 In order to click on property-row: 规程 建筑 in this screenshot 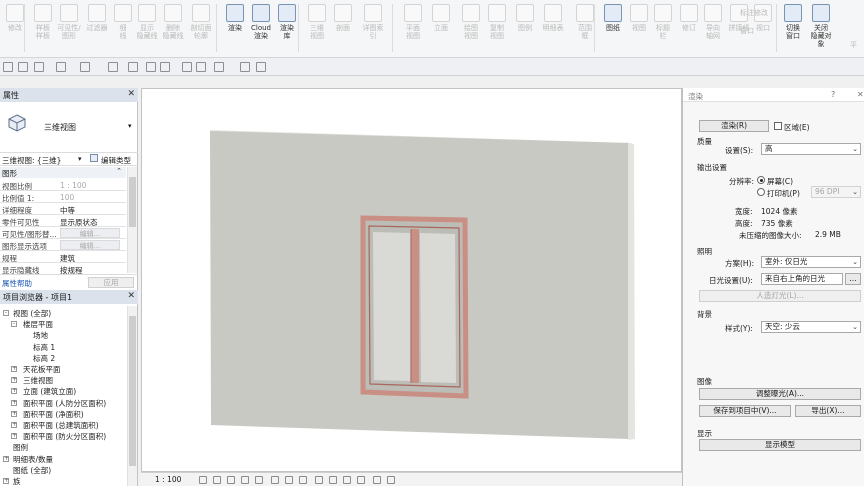, I will do `click(63, 257)`.